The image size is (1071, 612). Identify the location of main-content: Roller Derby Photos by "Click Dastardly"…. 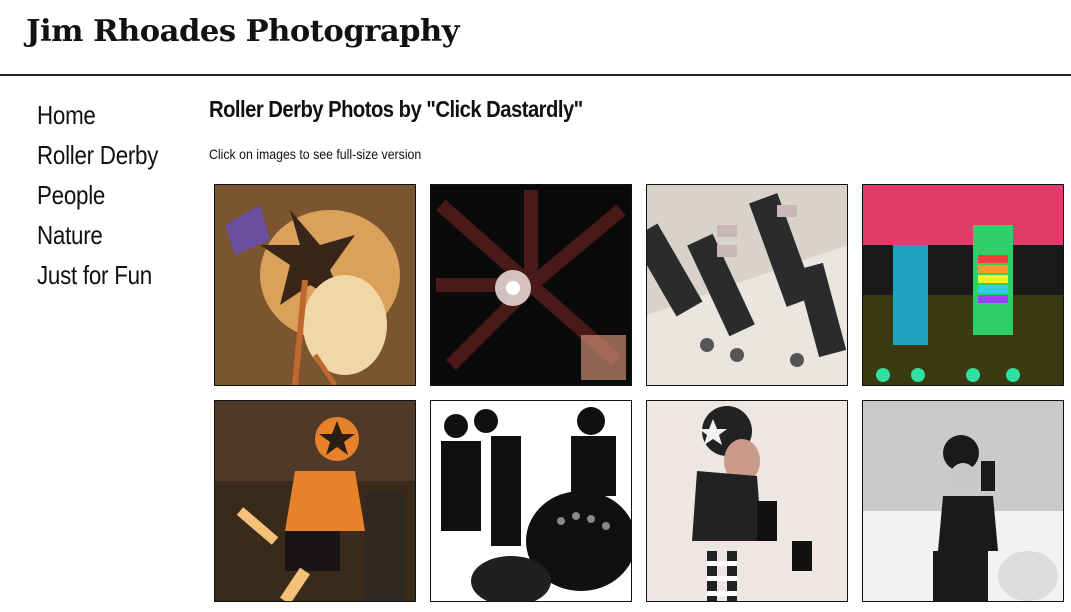
(421, 129).